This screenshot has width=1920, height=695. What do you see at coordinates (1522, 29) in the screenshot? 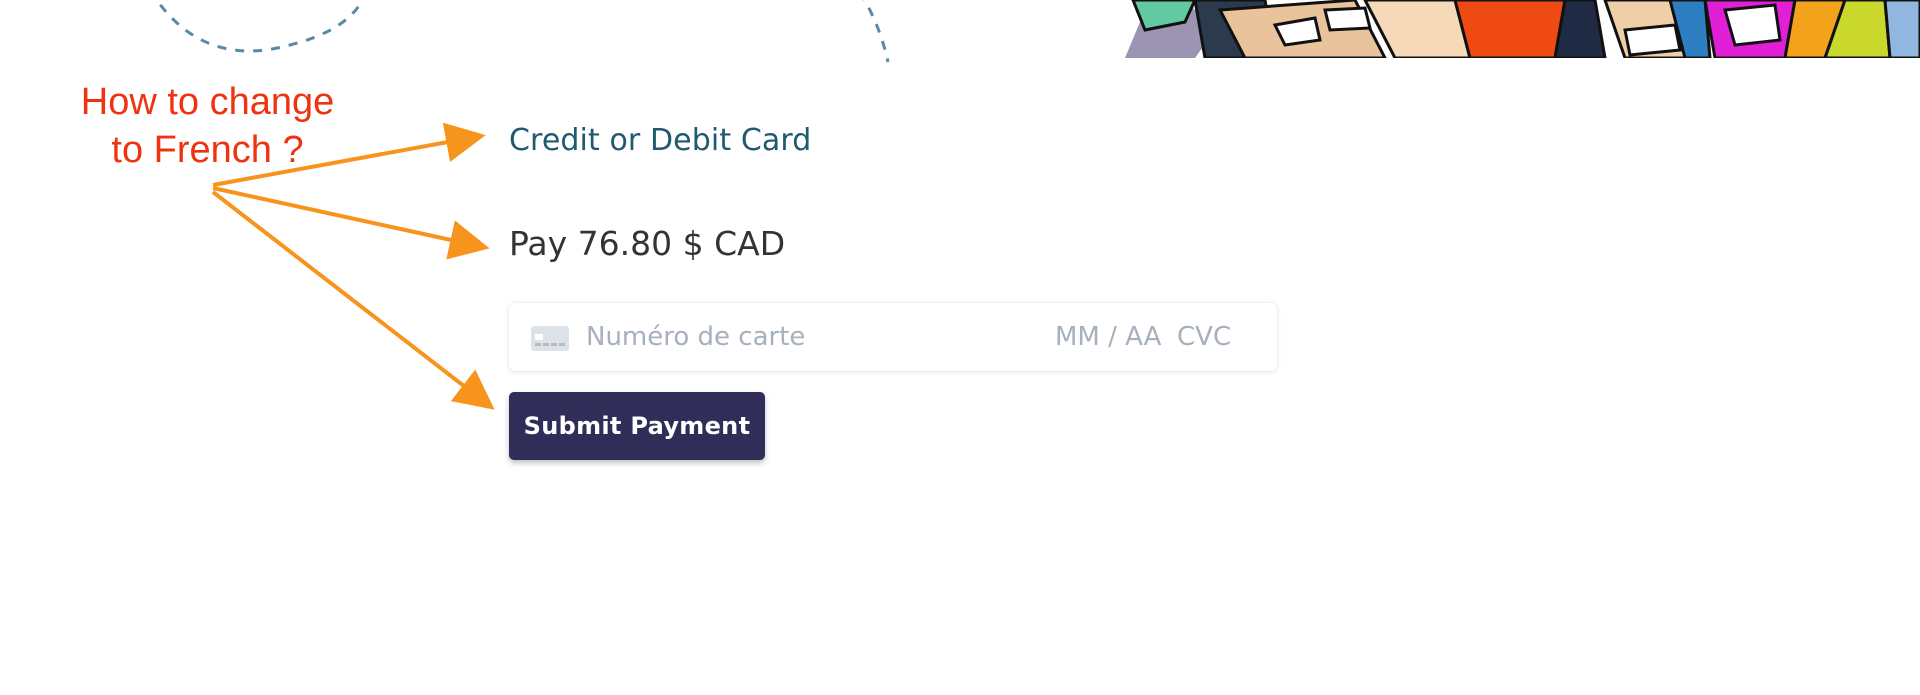
I see `header-illustration` at bounding box center [1522, 29].